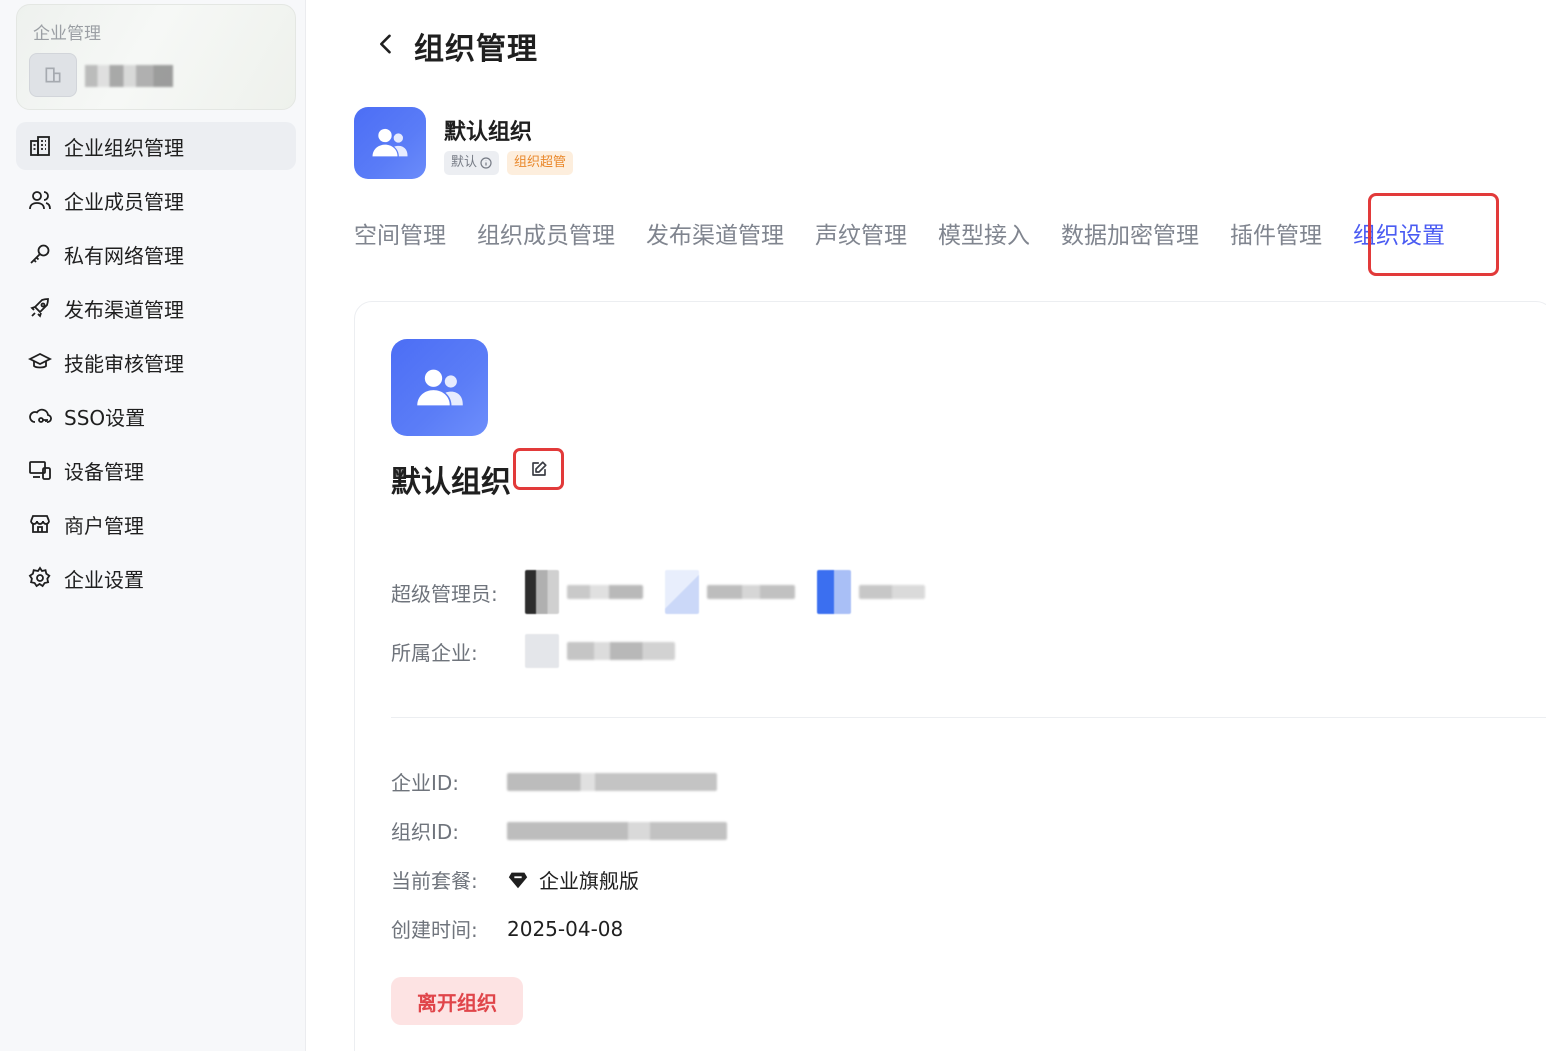 The width and height of the screenshot is (1546, 1051). What do you see at coordinates (40, 415) in the screenshot?
I see `cloud-key-icon` at bounding box center [40, 415].